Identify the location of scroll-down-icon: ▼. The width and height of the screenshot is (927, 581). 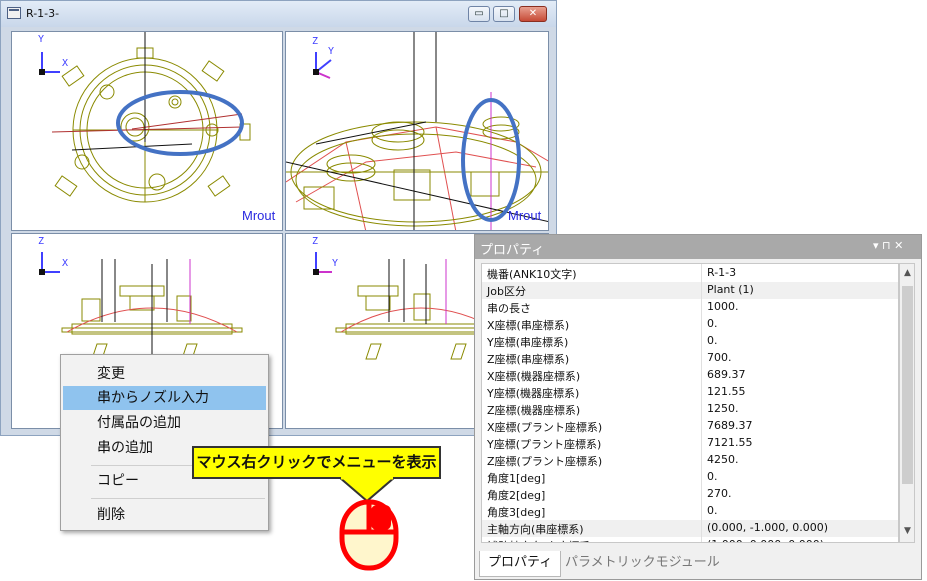
(907, 533).